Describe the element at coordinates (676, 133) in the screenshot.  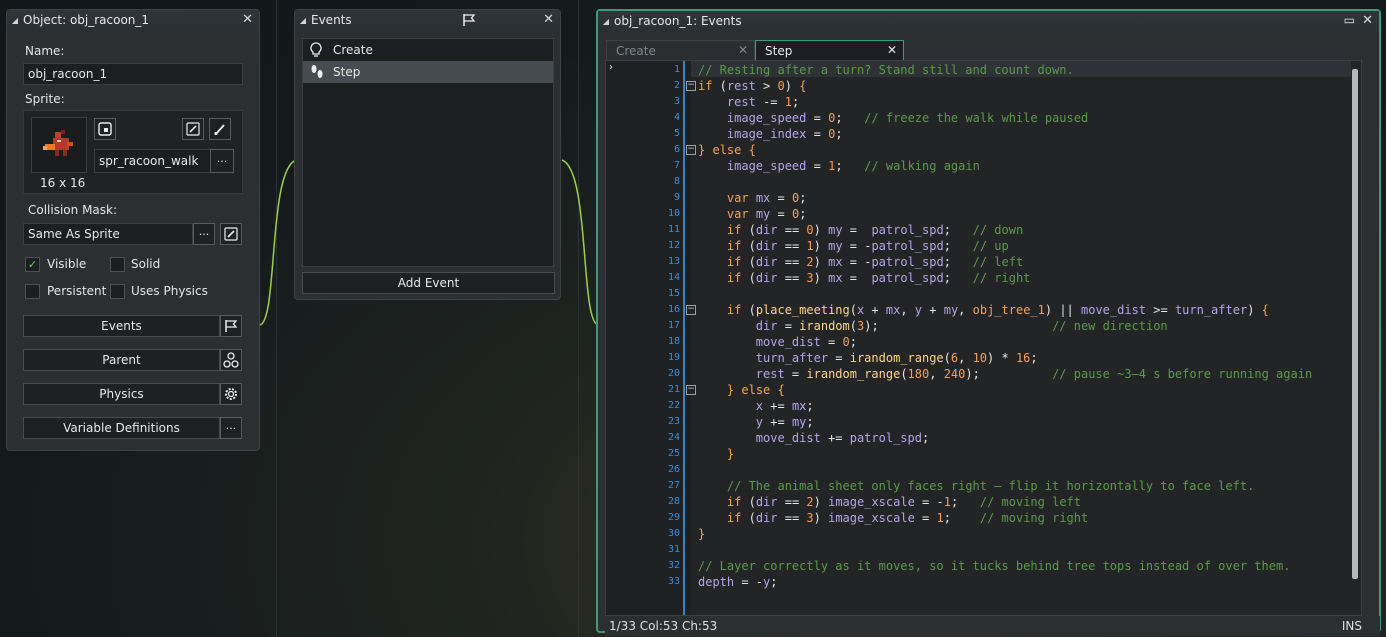
I see `line-number: 5` at that location.